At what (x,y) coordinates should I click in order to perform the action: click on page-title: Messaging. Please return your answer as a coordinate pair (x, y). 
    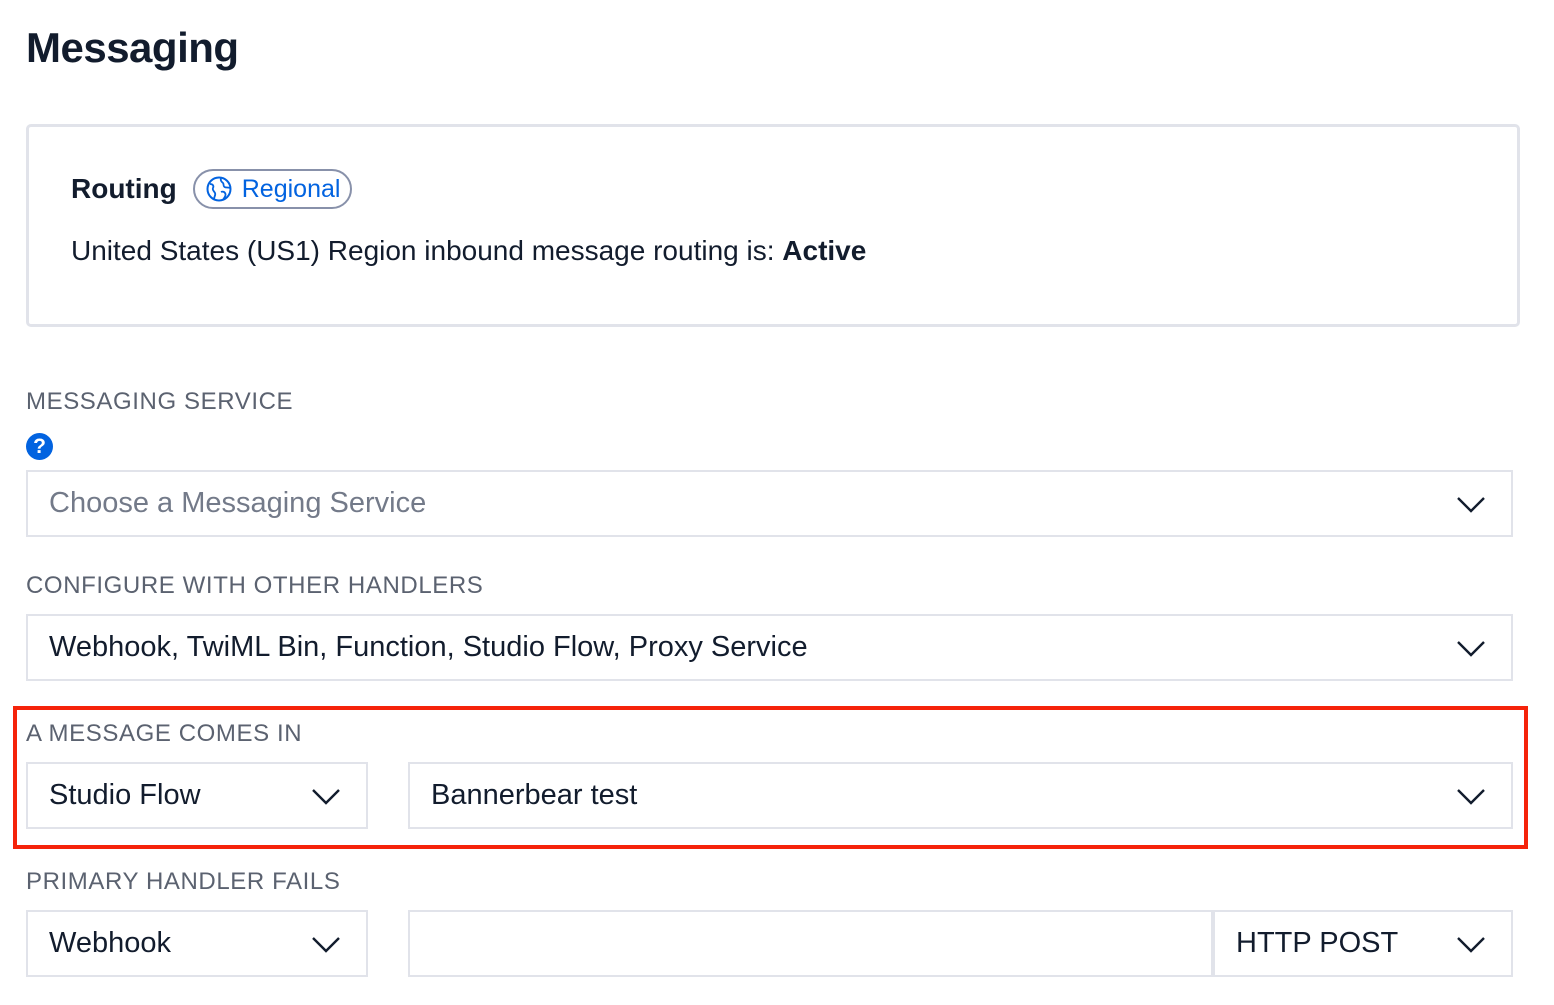
    Looking at the image, I should click on (132, 47).